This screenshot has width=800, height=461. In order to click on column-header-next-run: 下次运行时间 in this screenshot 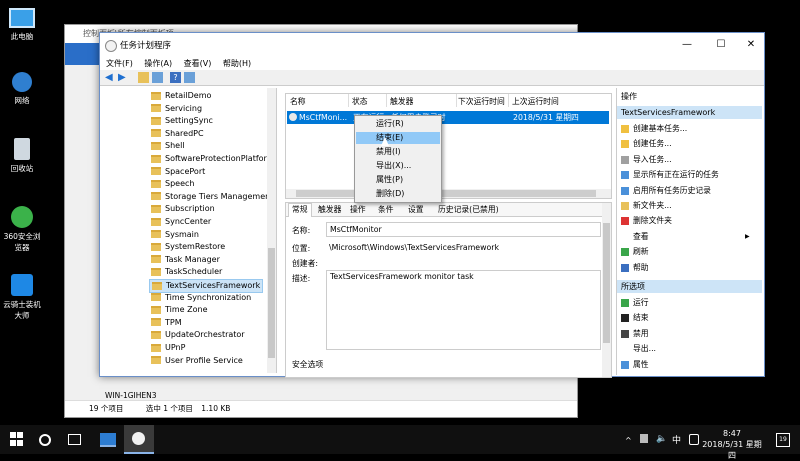, I will do `click(481, 101)`.